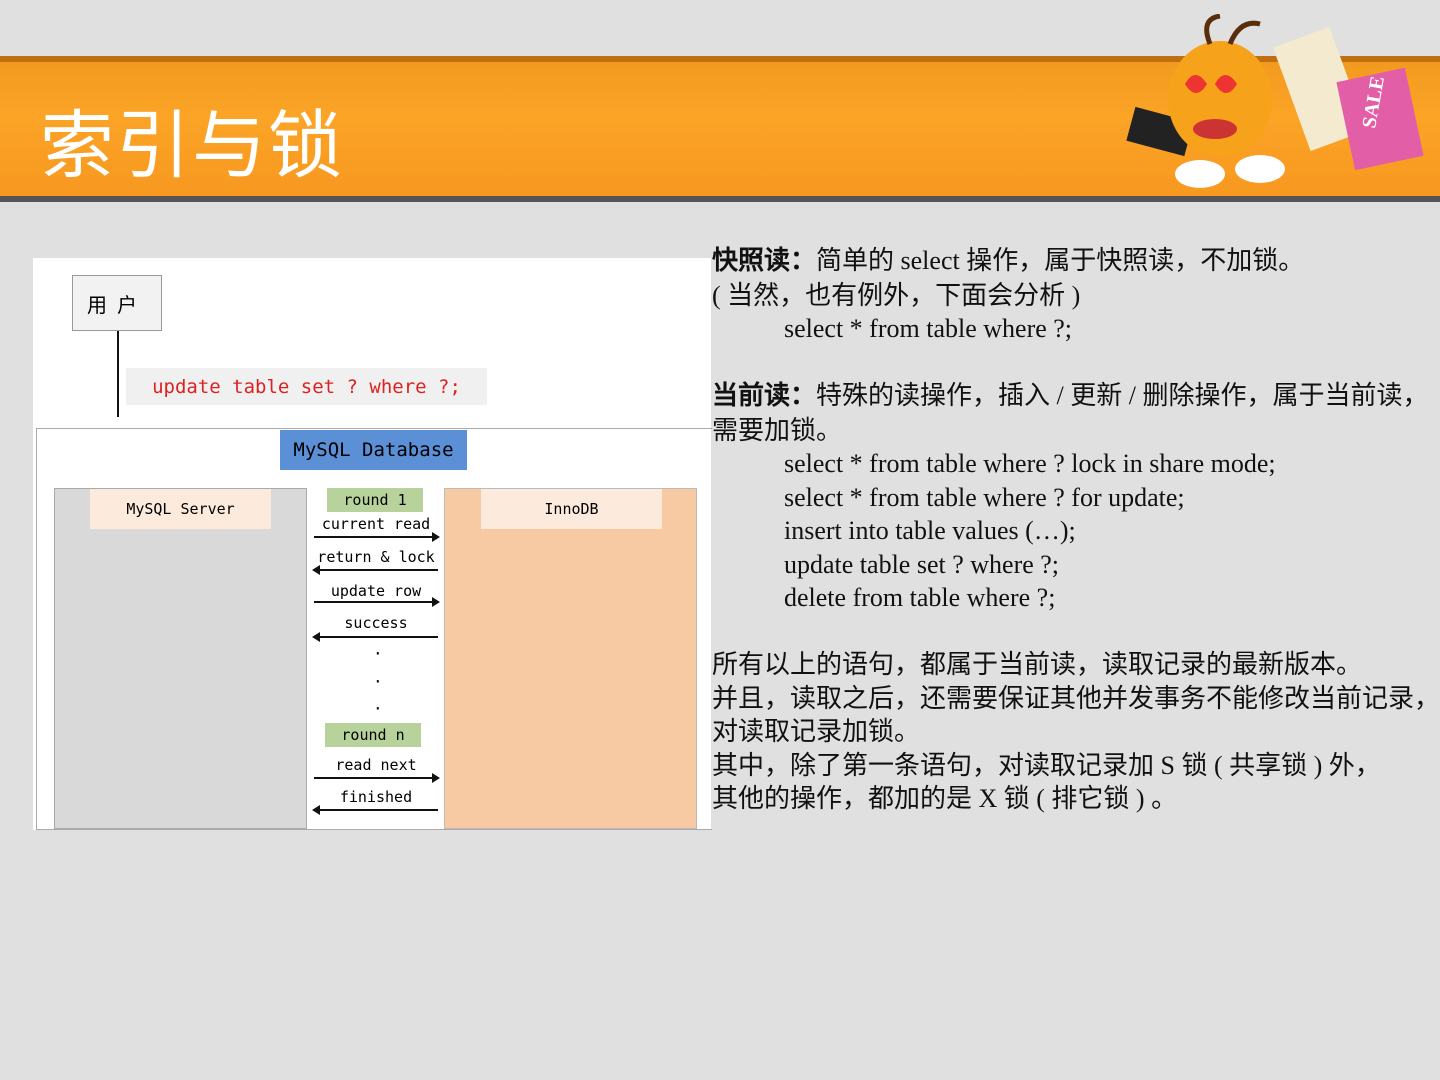 This screenshot has width=1440, height=1080. What do you see at coordinates (376, 797) in the screenshot?
I see `step-label: finished` at bounding box center [376, 797].